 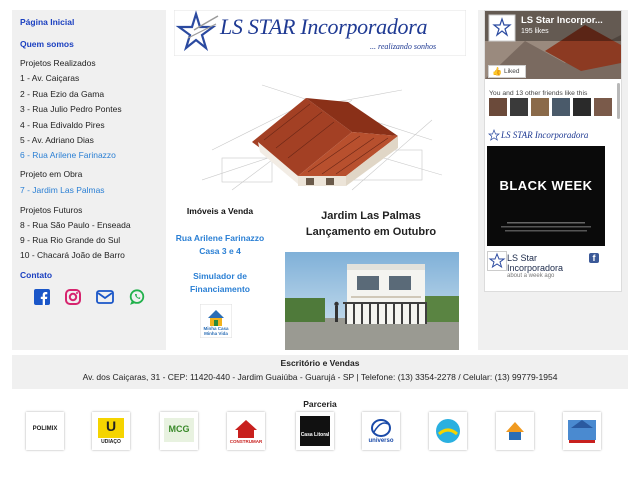 What do you see at coordinates (51, 210) in the screenshot?
I see `futuros-heading: Projetos Futuros` at bounding box center [51, 210].